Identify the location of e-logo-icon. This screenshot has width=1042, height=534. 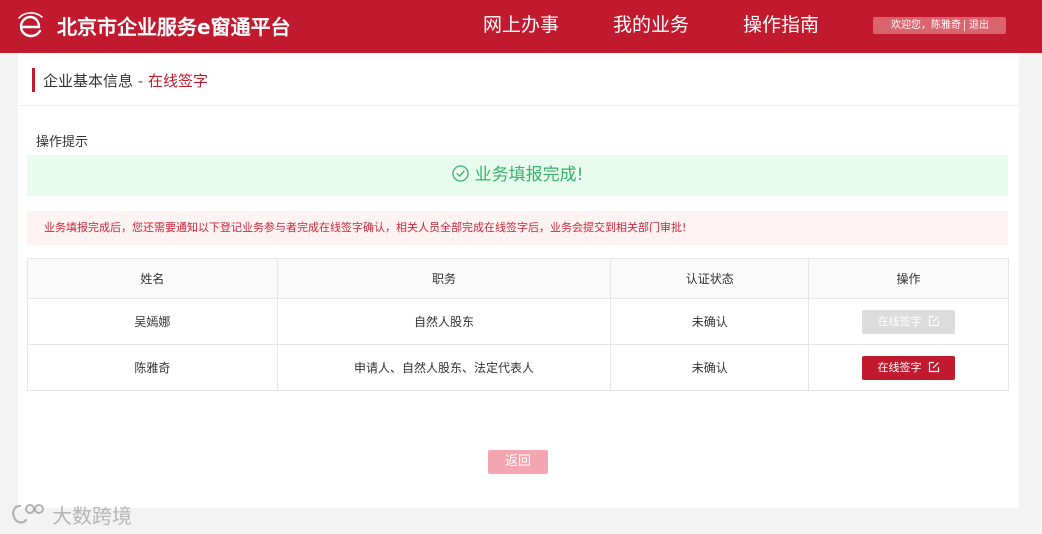
(30, 25).